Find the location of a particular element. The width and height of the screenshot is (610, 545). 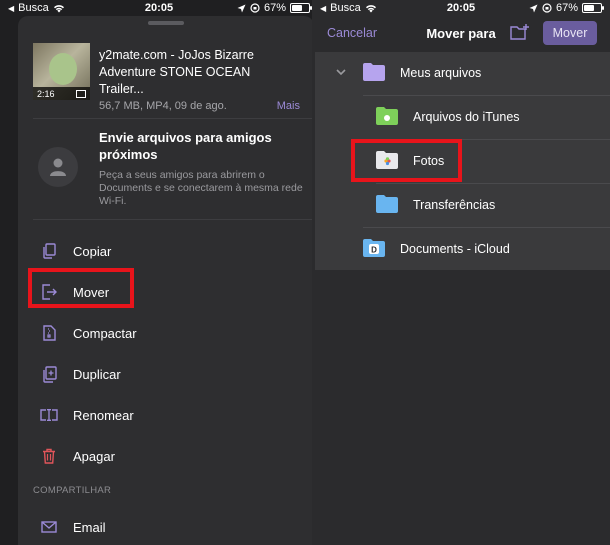

svg-text: D is located at coordinates (374, 250).